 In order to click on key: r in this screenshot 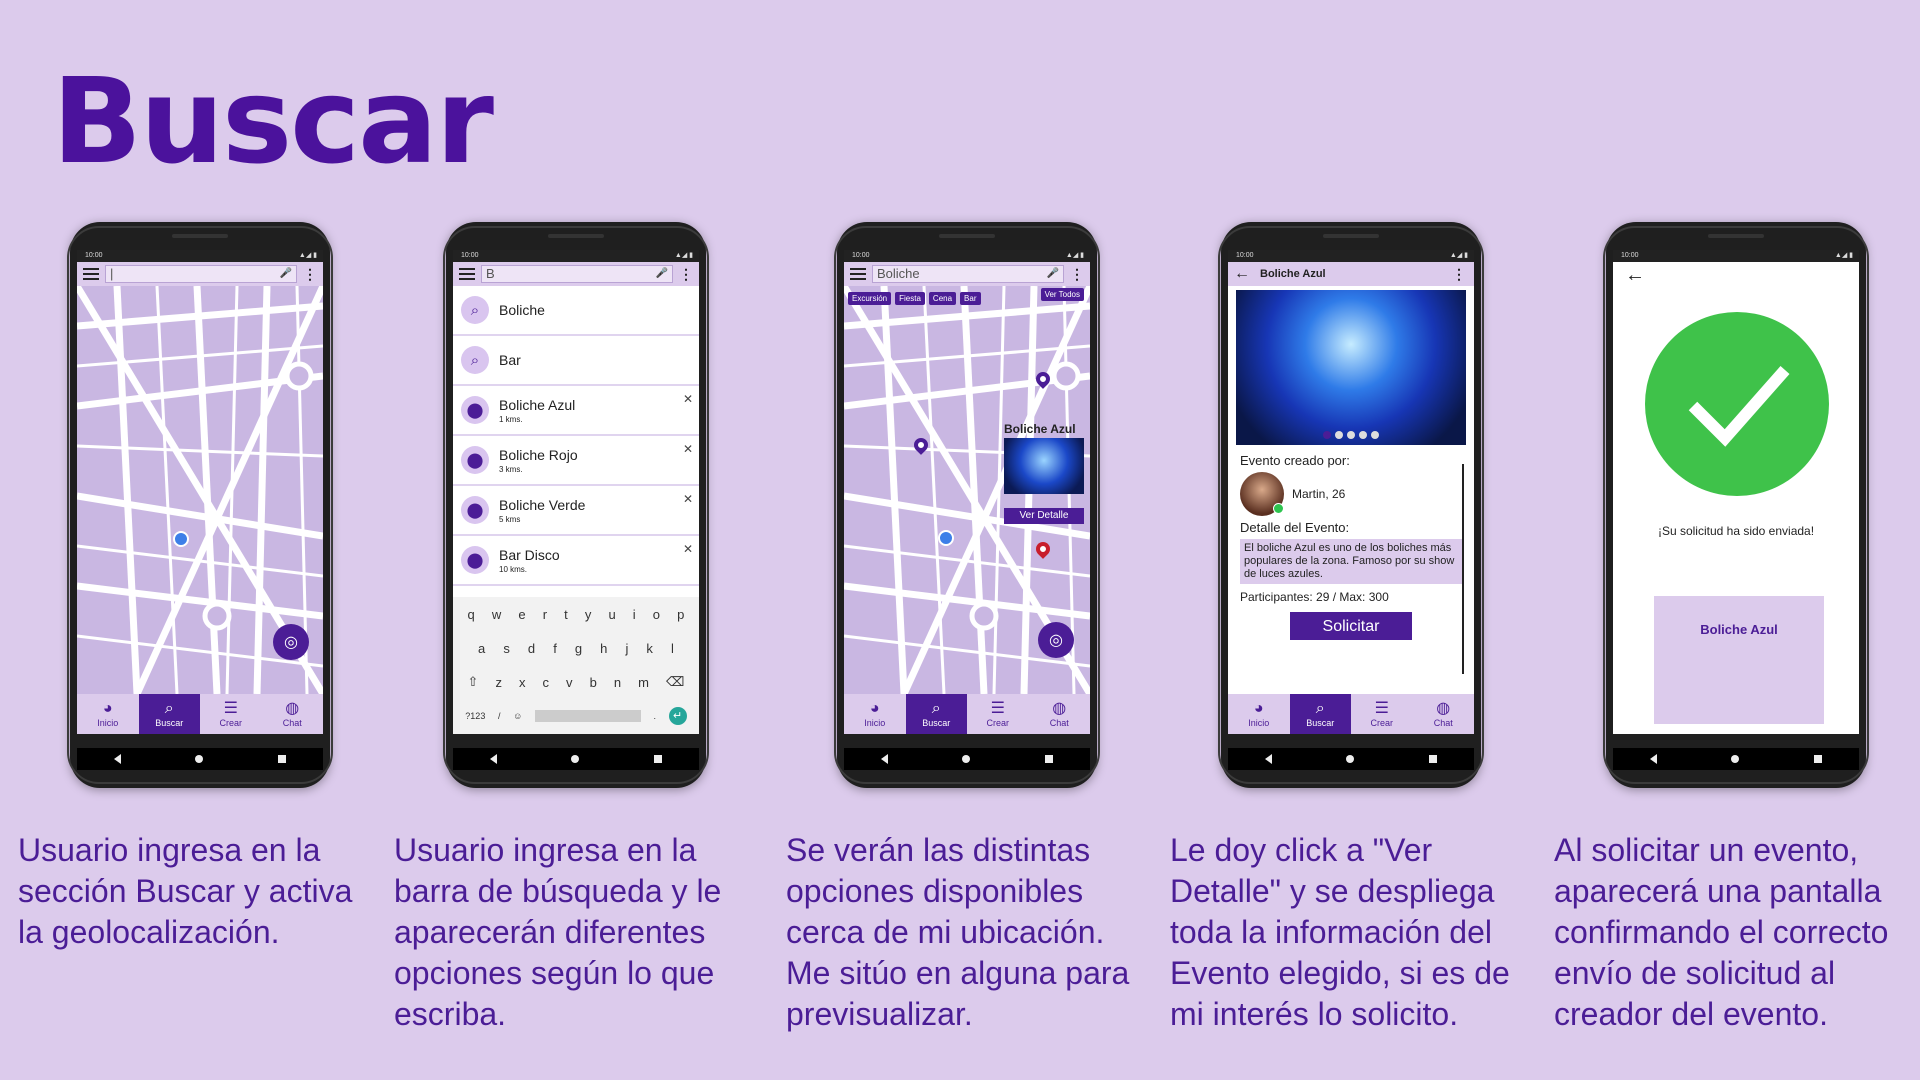, I will do `click(545, 614)`.